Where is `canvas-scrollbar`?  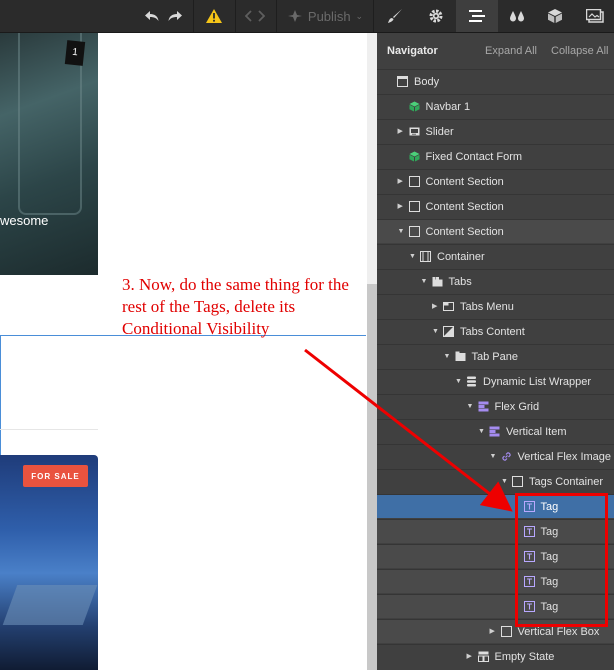
canvas-scrollbar is located at coordinates (372, 477).